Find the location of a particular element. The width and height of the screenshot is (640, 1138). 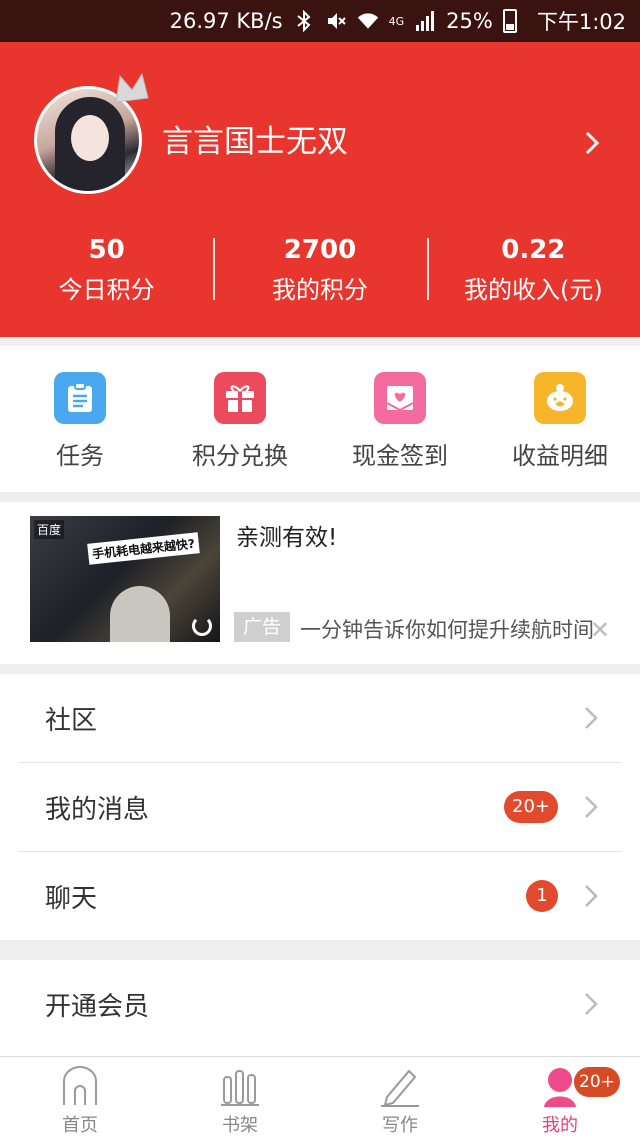

ad-image-caption: 手机耗电越来越快? is located at coordinates (143, 548).